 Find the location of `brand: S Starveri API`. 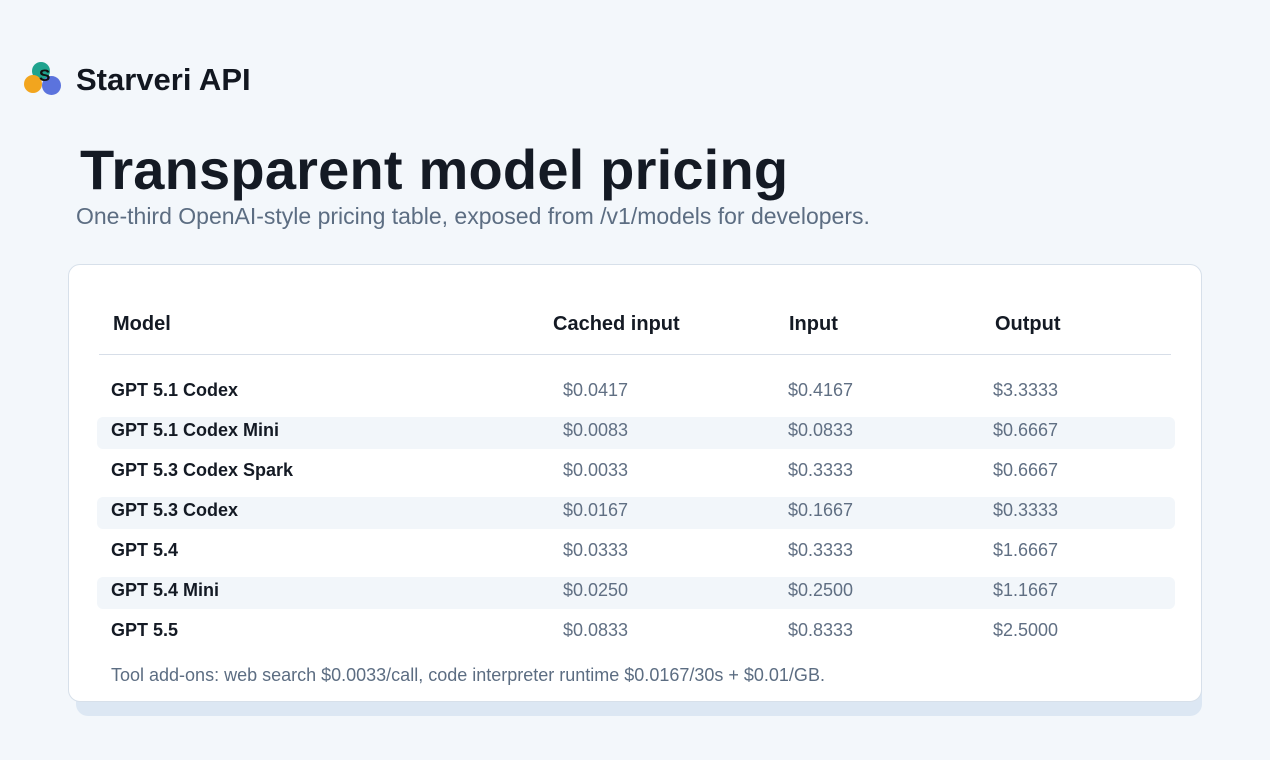

brand: S Starveri API is located at coordinates (137, 80).